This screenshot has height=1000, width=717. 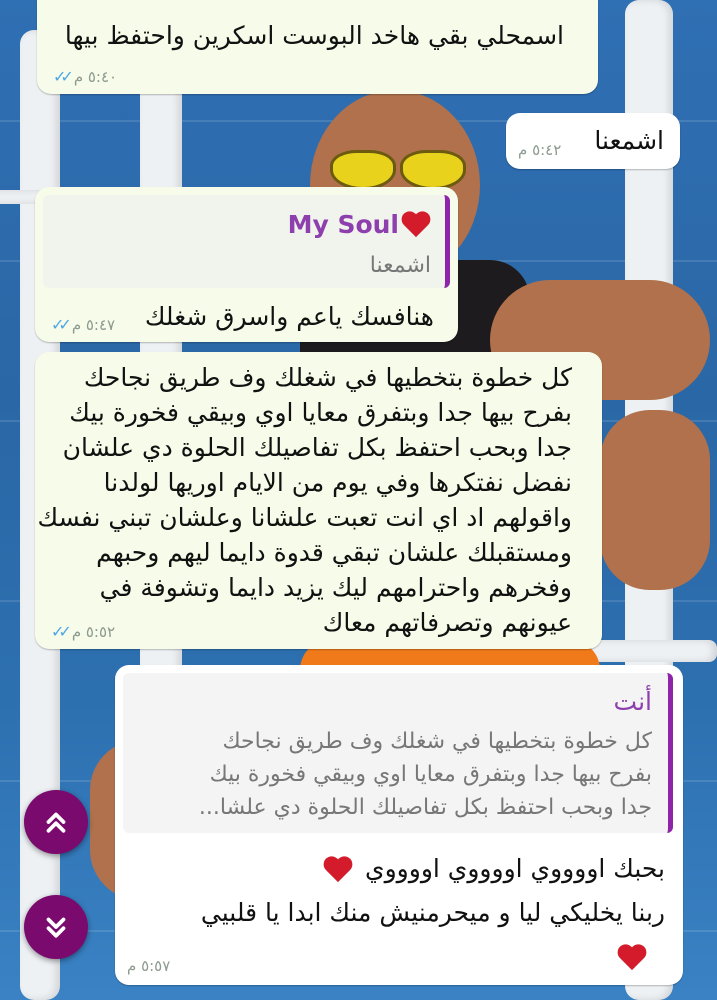 I want to click on double-chevron-up-icon, so click(x=56, y=822).